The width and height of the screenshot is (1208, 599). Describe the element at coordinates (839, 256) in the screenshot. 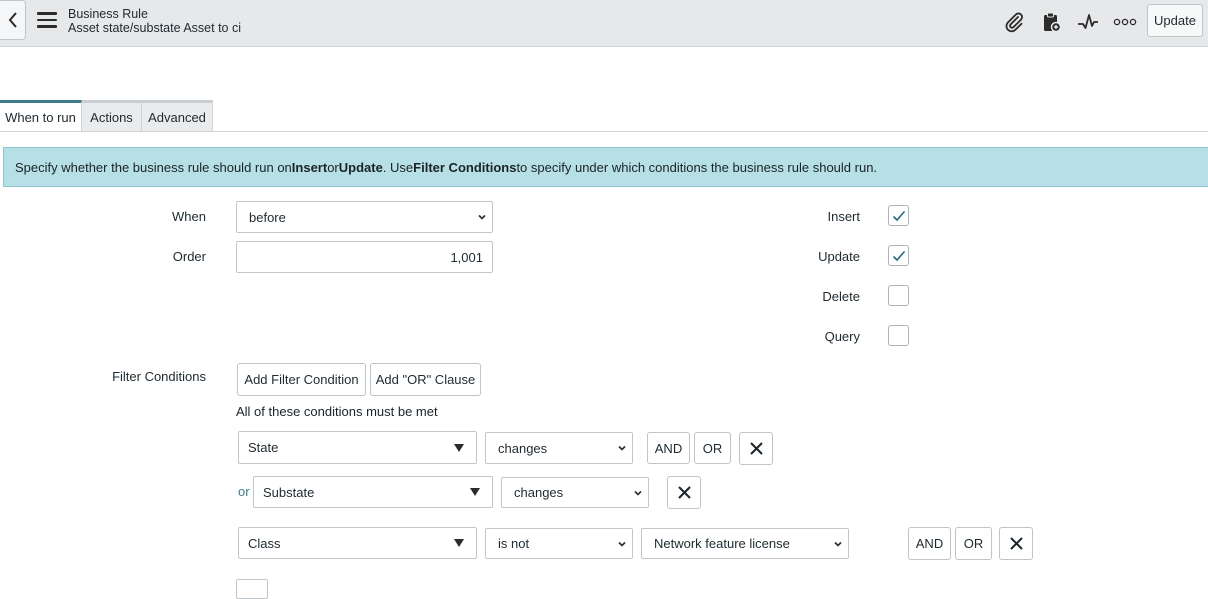

I see `update-label: Update` at that location.